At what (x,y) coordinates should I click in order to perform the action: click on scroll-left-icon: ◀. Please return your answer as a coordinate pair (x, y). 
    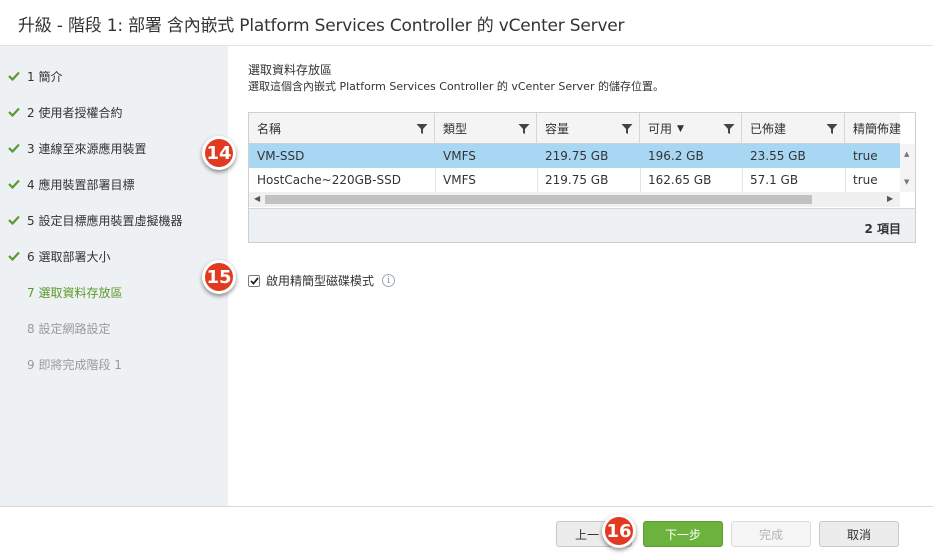
    Looking at the image, I should click on (257, 198).